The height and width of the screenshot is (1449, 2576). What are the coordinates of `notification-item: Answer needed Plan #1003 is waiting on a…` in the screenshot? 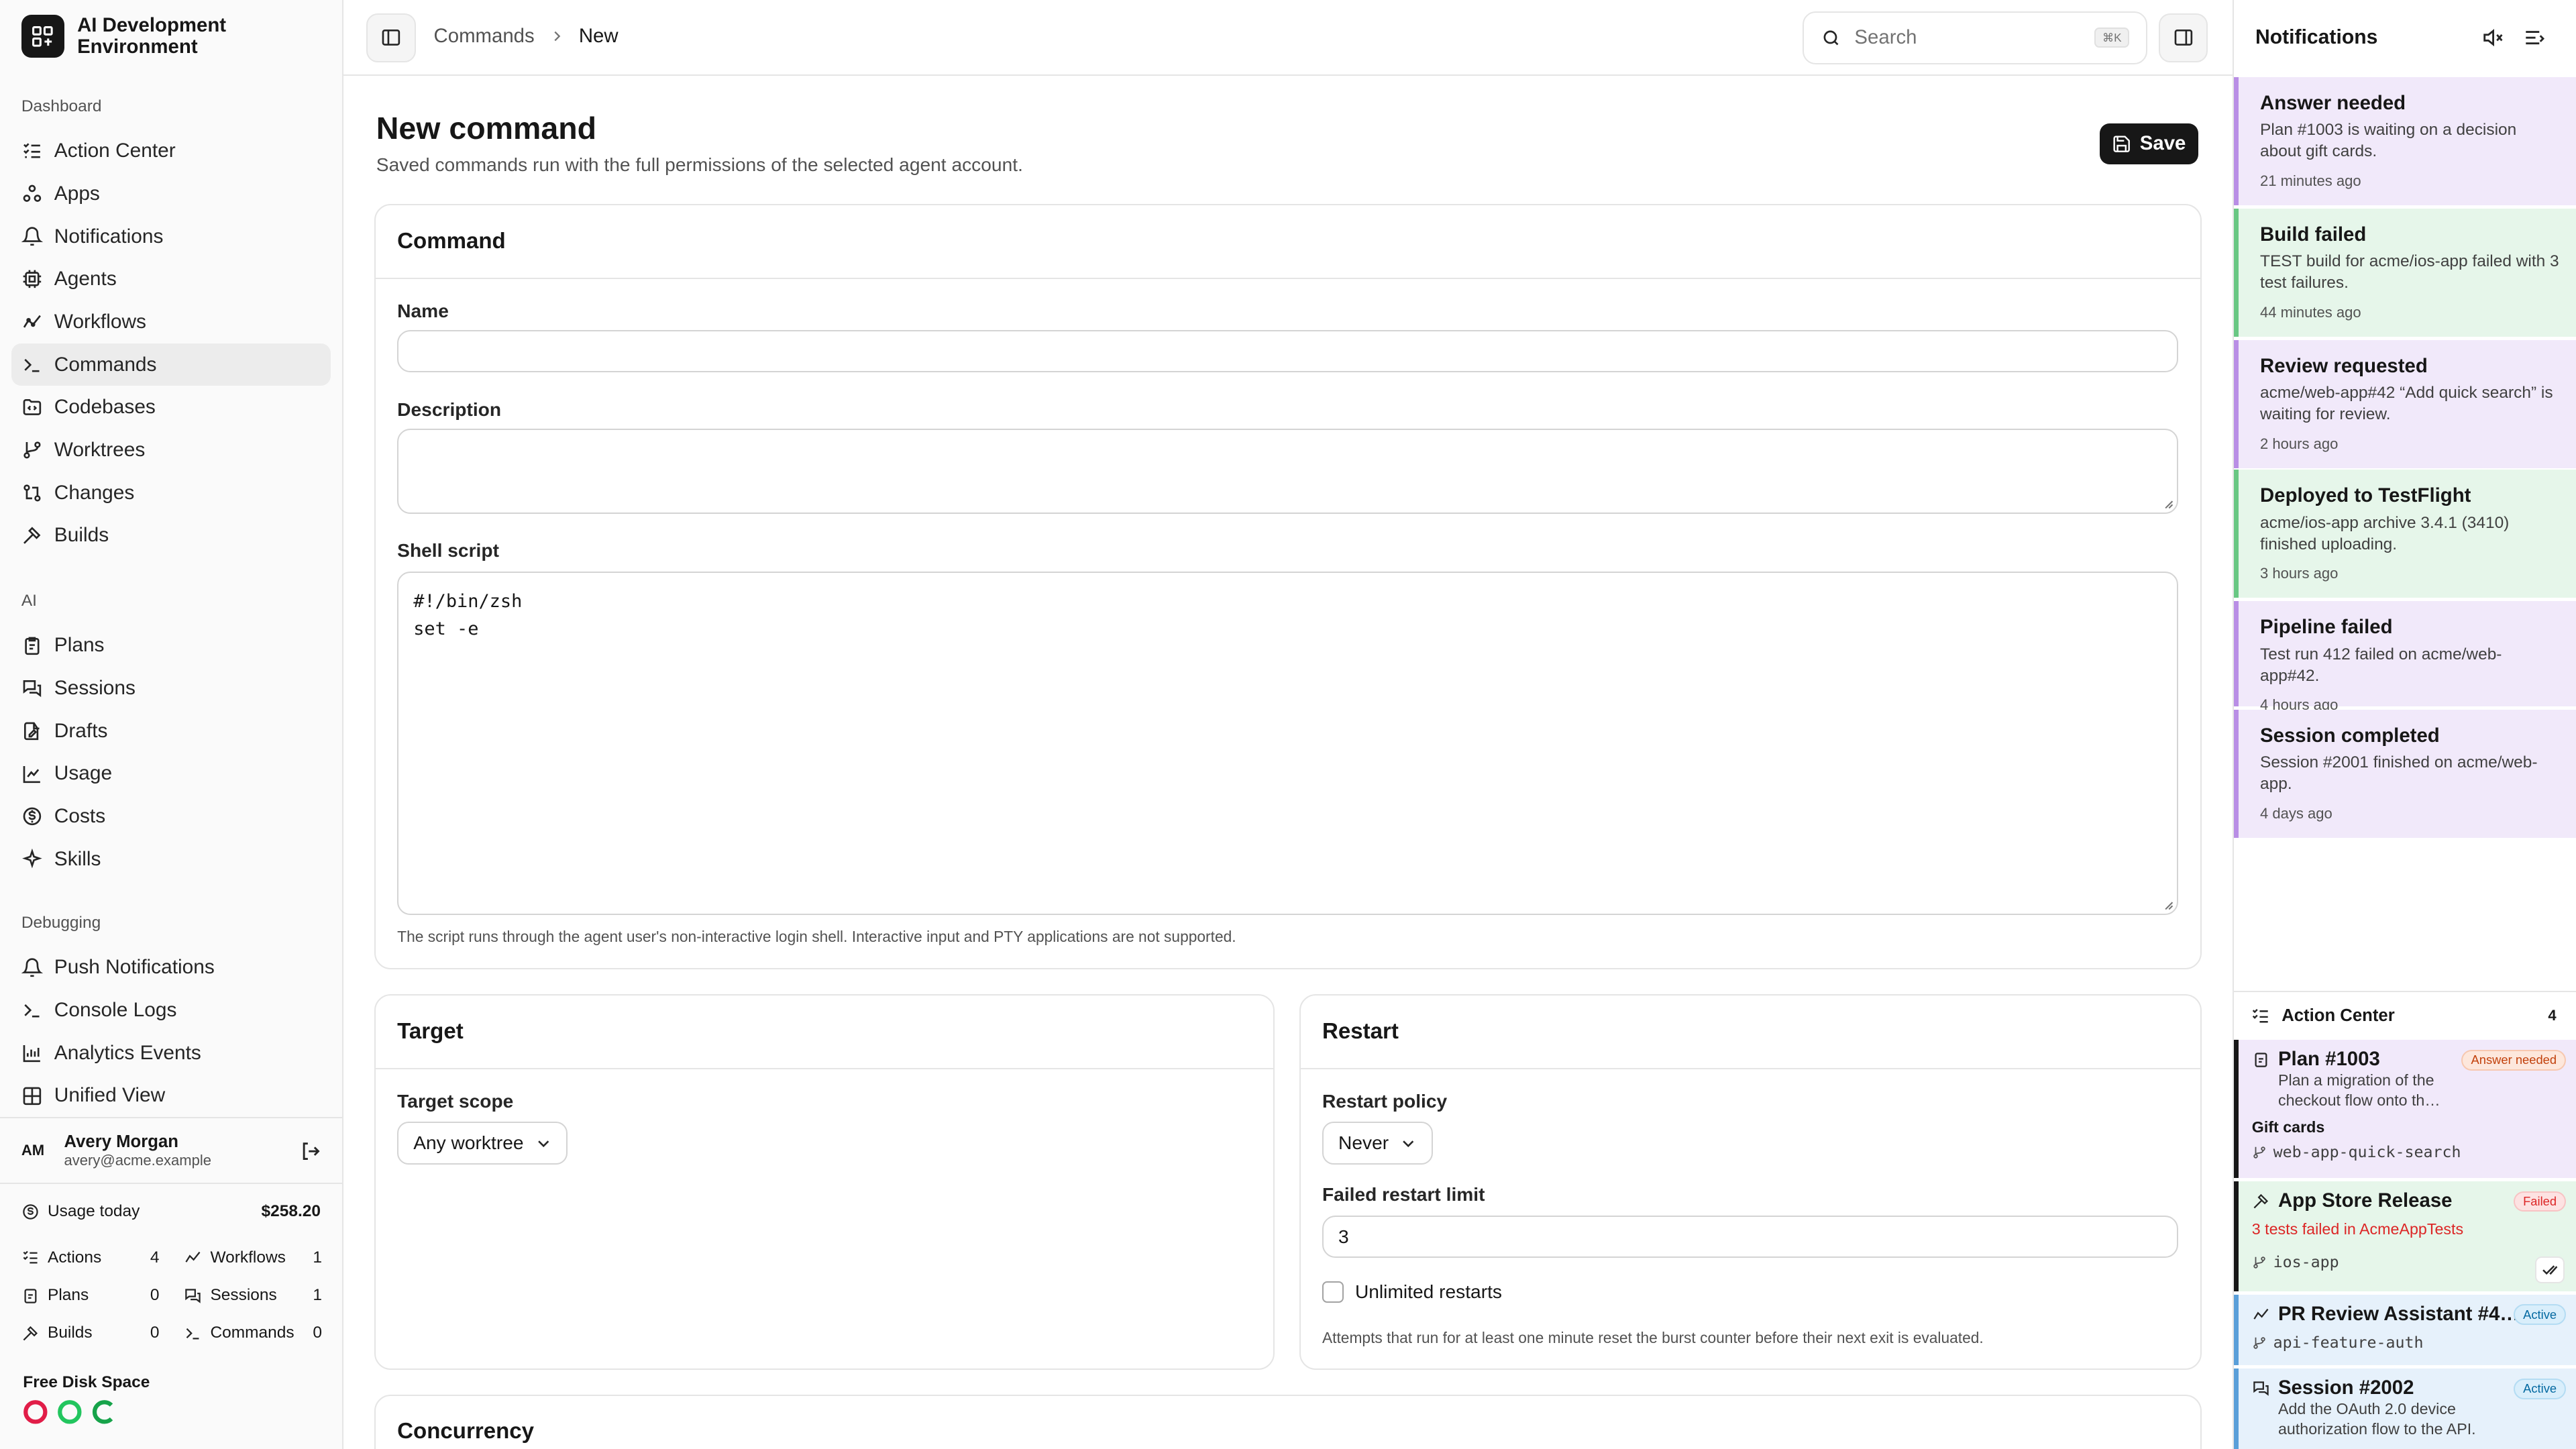 It's located at (2405, 141).